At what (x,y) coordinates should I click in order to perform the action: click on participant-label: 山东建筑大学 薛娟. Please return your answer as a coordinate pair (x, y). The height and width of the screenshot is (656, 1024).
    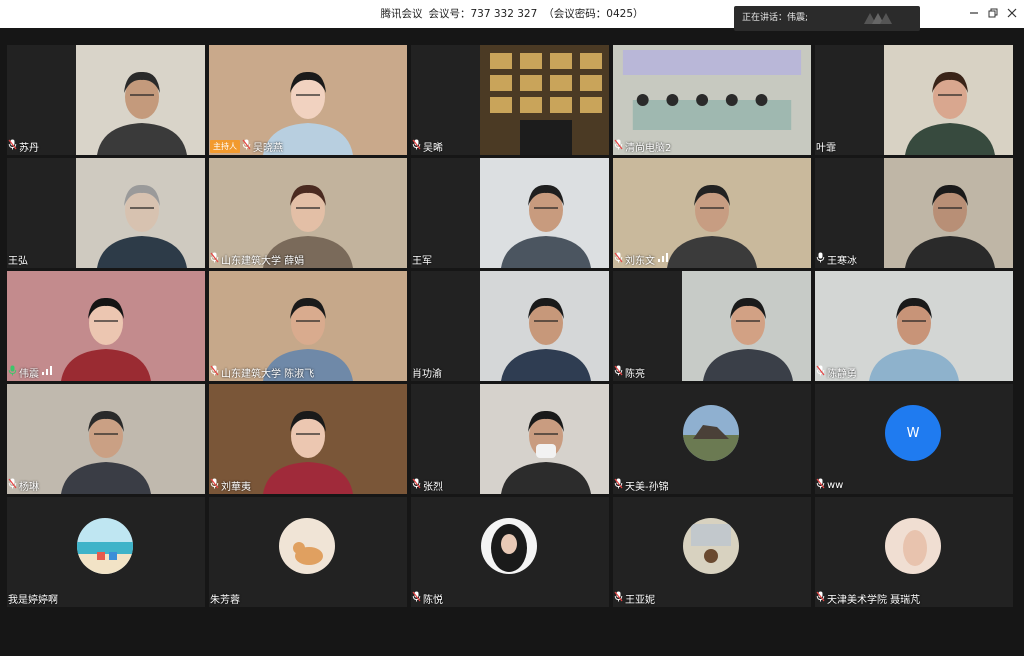
    Looking at the image, I should click on (257, 259).